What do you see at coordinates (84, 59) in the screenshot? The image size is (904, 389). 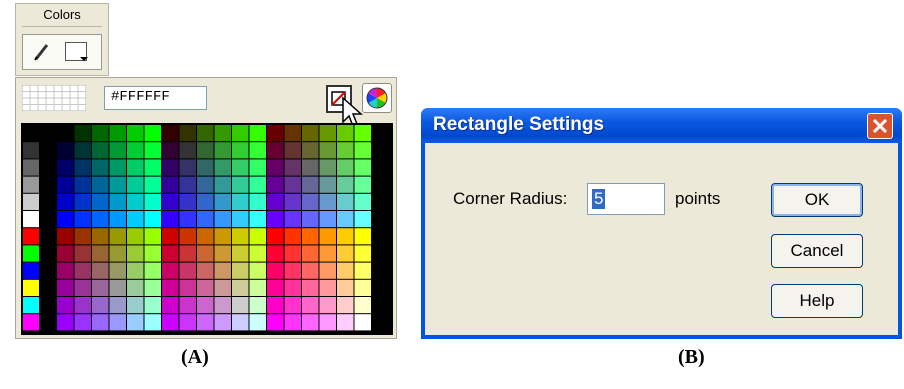 I see `chevron-down-icon` at bounding box center [84, 59].